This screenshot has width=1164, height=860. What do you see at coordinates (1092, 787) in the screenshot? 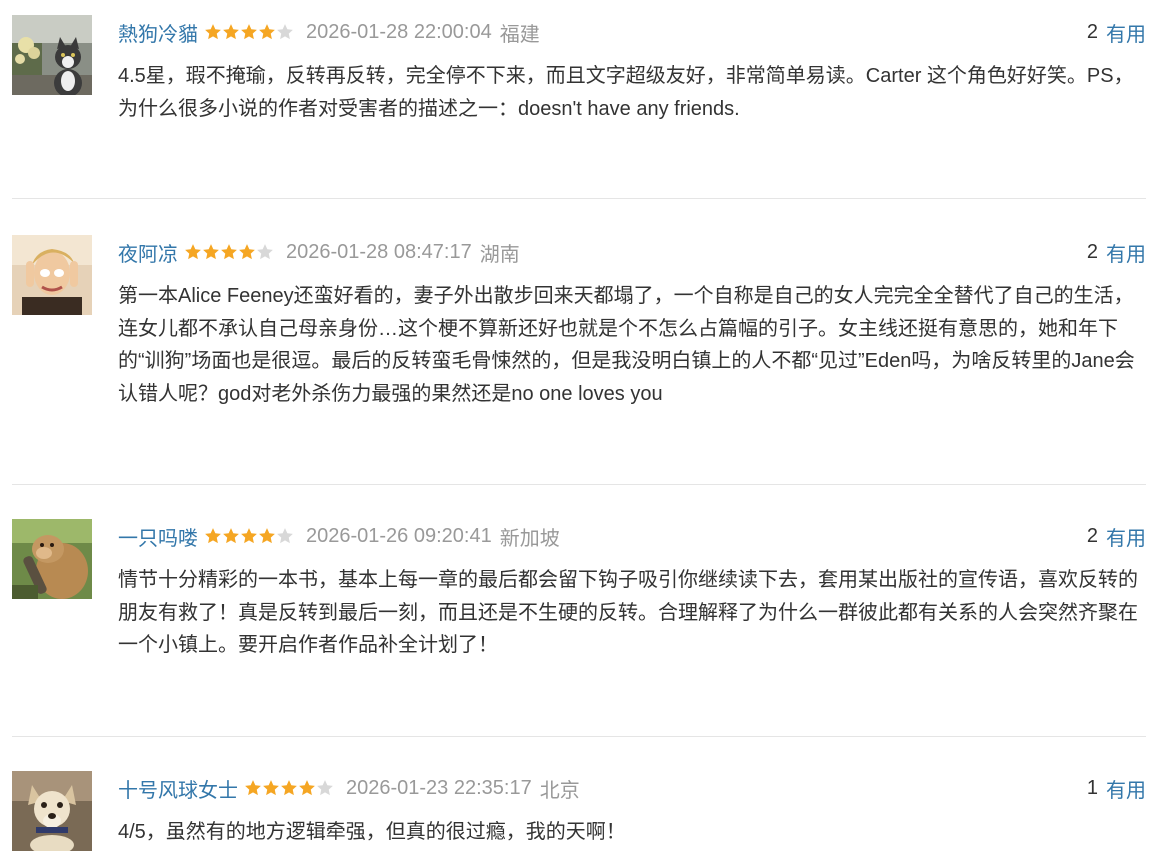
I see `useful-count: 1` at bounding box center [1092, 787].